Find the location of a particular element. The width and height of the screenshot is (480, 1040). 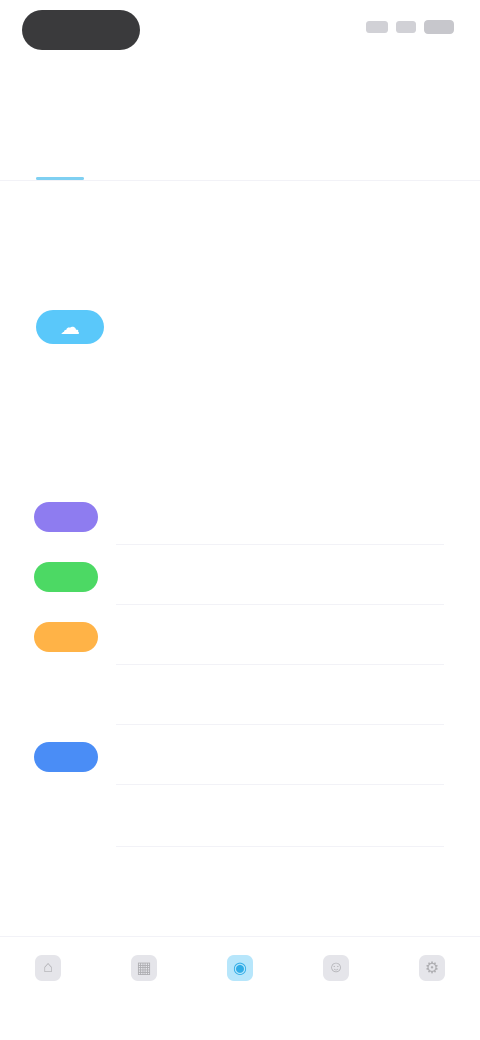

tabbar-item-notifications: ◉ is located at coordinates (240, 988).